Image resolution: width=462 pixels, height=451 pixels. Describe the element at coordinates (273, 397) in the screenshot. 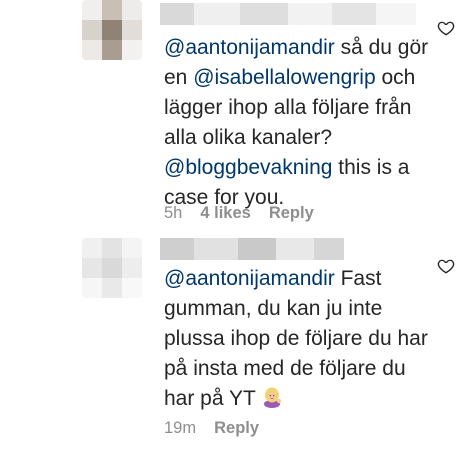

I see `woman-tipping-hand-emoji` at that location.